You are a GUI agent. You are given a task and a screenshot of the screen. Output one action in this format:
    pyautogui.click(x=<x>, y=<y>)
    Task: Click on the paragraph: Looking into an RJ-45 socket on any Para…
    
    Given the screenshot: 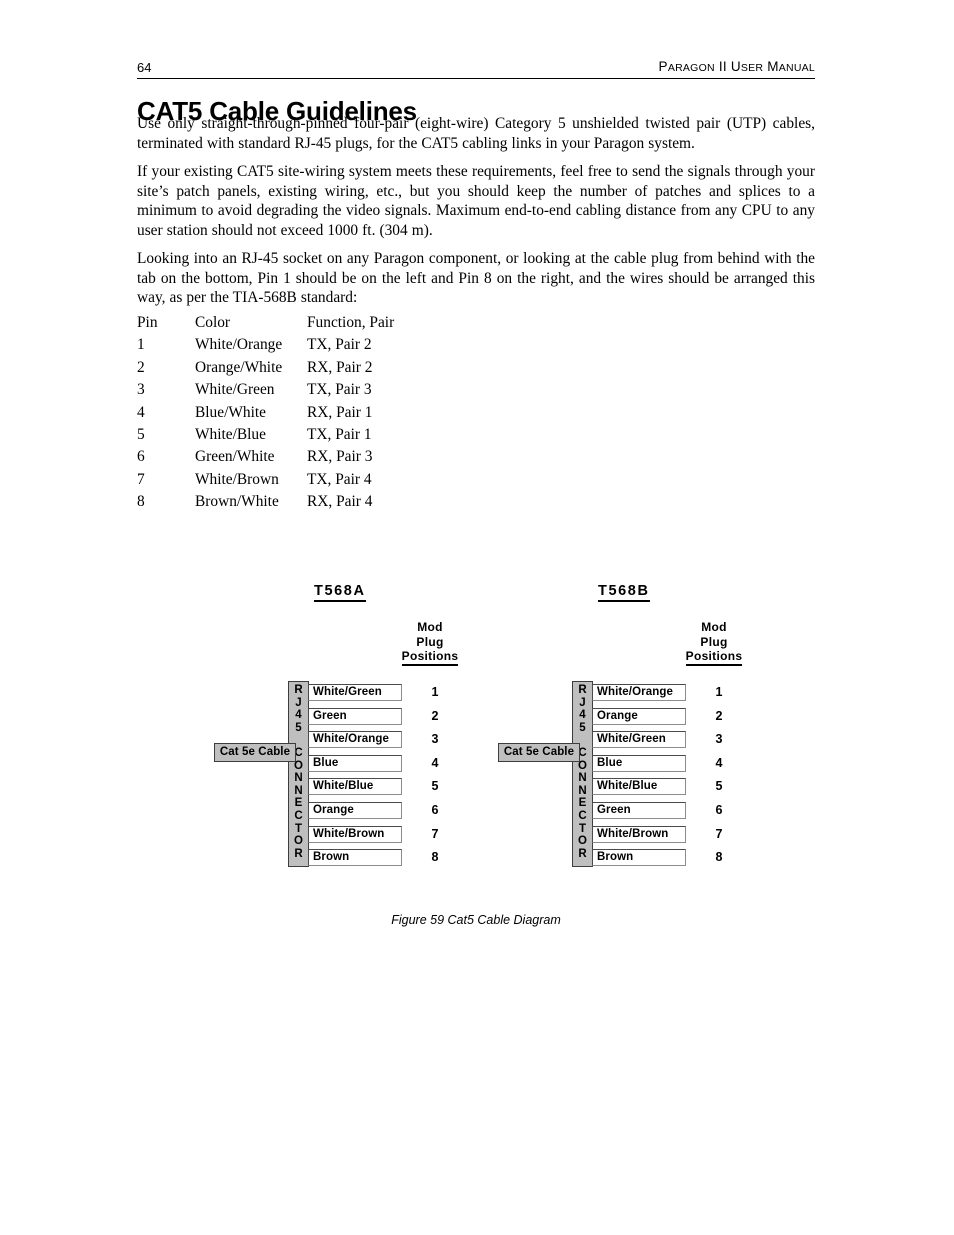 What is the action you would take?
    pyautogui.click(x=476, y=278)
    